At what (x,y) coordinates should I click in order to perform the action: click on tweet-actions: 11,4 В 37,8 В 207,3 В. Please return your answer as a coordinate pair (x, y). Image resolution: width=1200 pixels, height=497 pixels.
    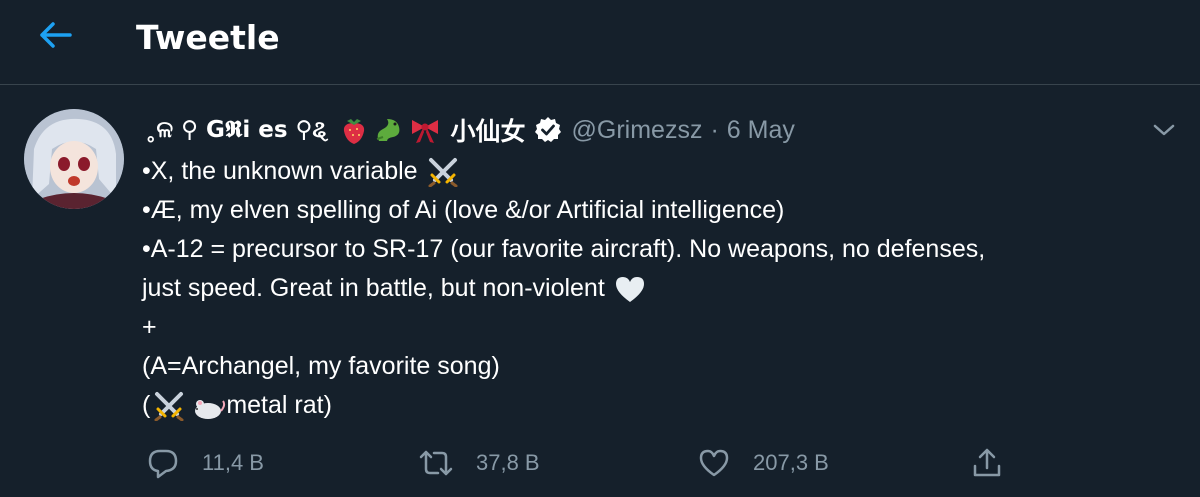
    Looking at the image, I should click on (600, 463).